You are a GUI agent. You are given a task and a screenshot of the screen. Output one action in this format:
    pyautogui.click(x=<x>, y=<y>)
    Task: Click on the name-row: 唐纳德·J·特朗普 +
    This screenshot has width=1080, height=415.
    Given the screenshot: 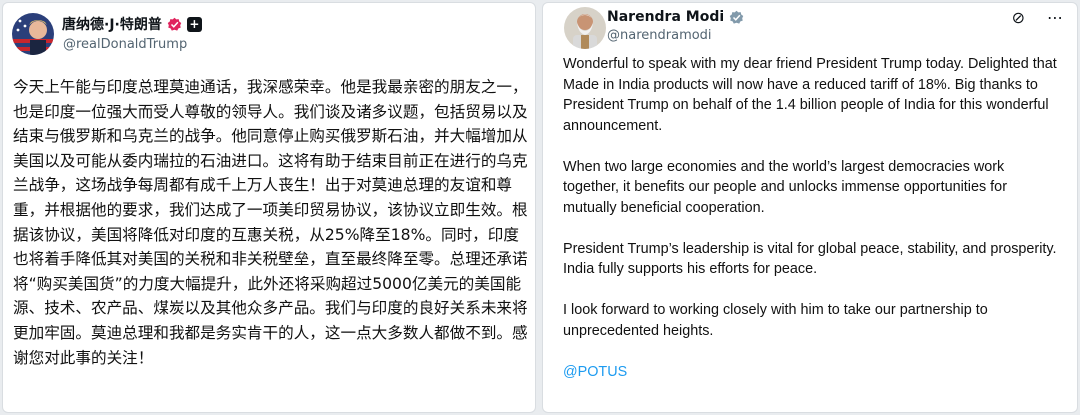 What is the action you would take?
    pyautogui.click(x=132, y=24)
    